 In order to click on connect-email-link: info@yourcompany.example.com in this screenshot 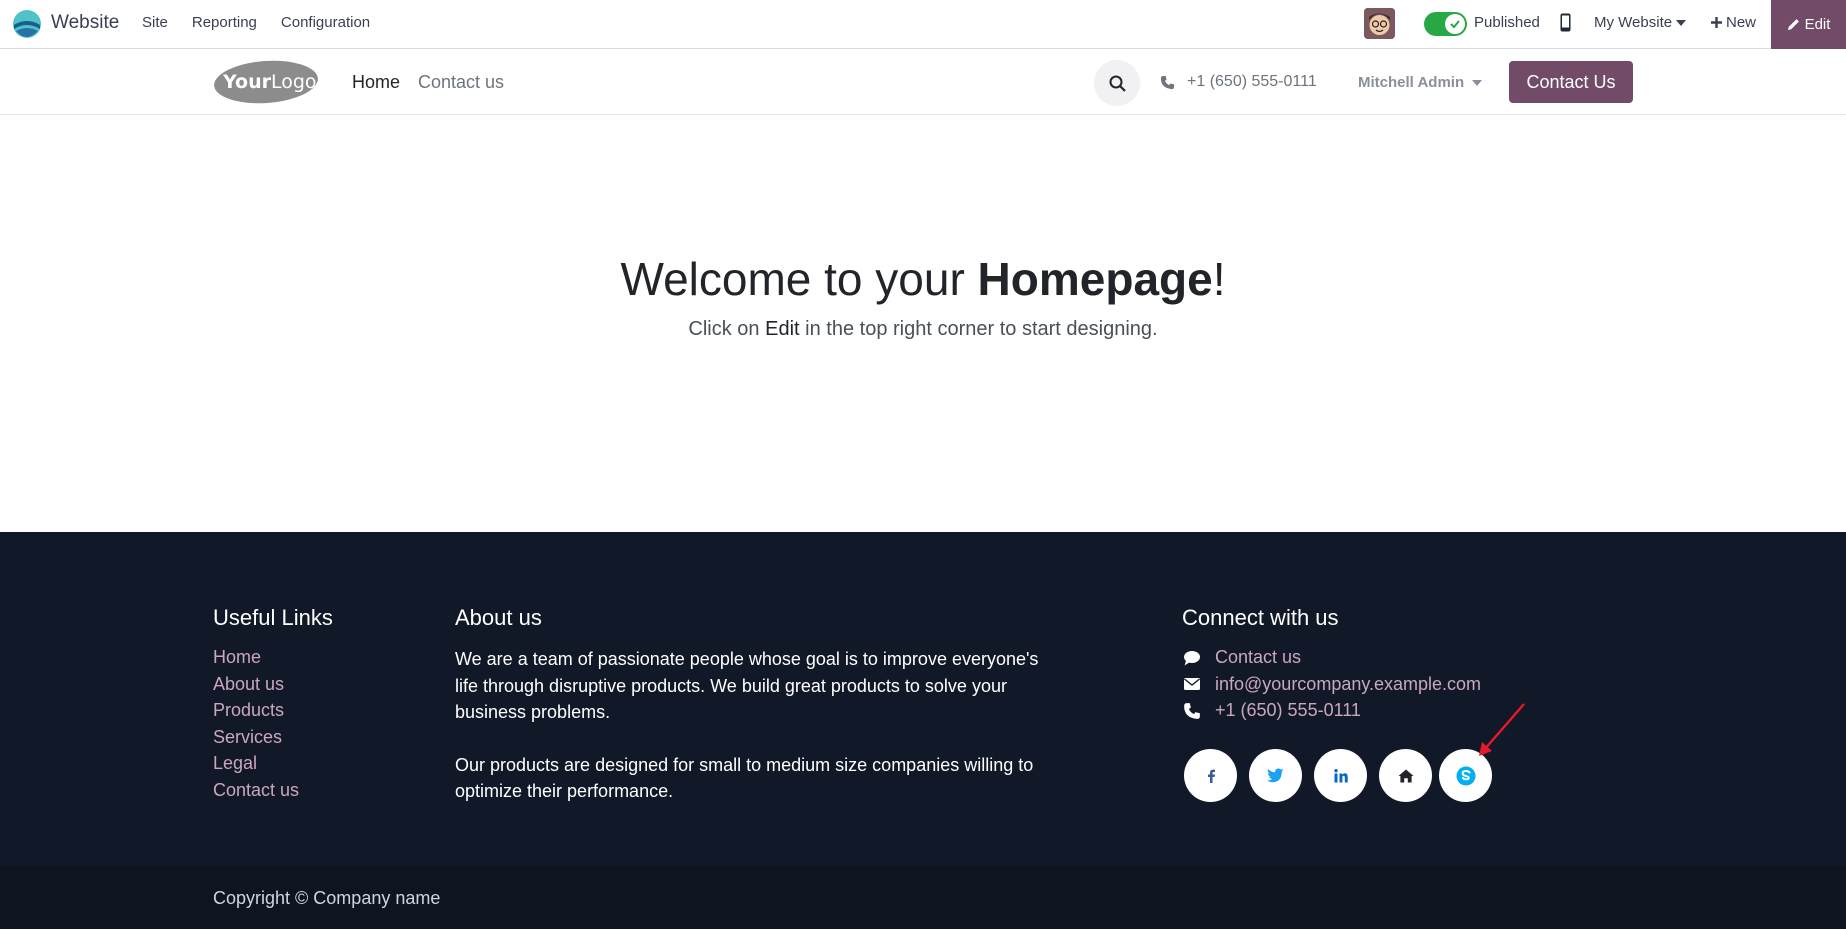, I will do `click(1348, 684)`.